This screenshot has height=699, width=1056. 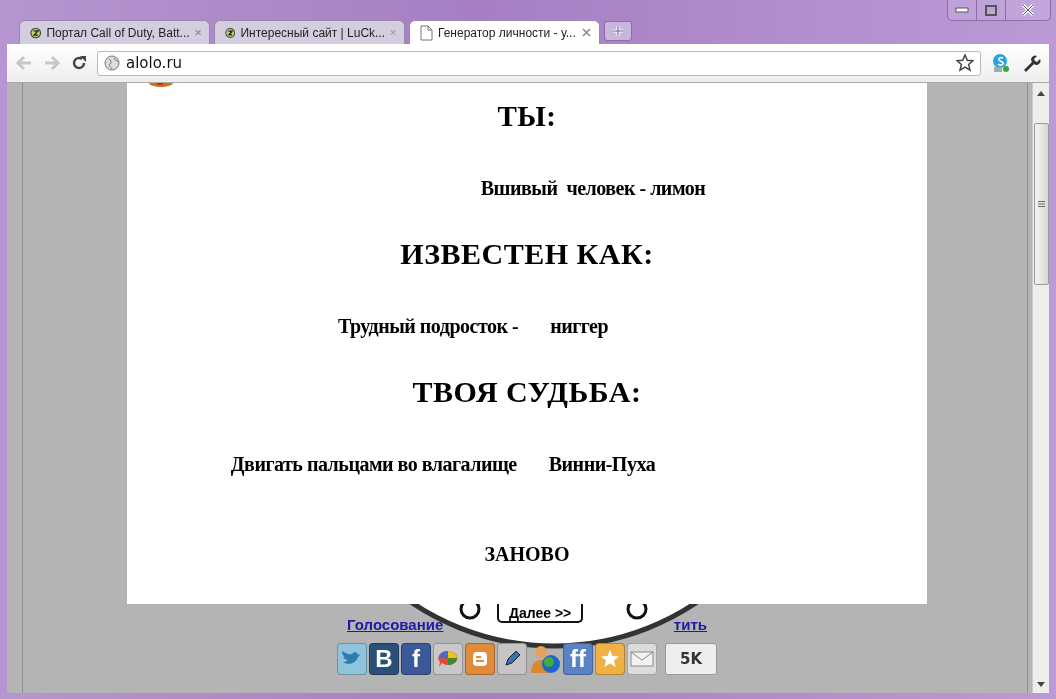 I want to click on section-heading: ТЫ:, so click(x=527, y=116).